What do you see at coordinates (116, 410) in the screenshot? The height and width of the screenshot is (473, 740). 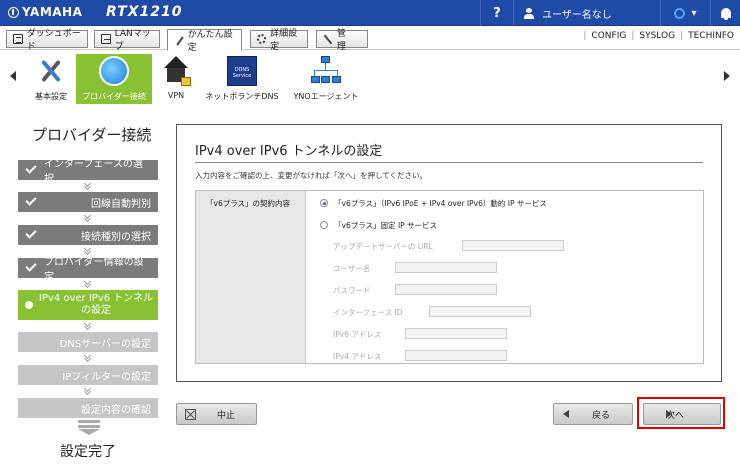 I see `step-label: 設定内容の確認` at bounding box center [116, 410].